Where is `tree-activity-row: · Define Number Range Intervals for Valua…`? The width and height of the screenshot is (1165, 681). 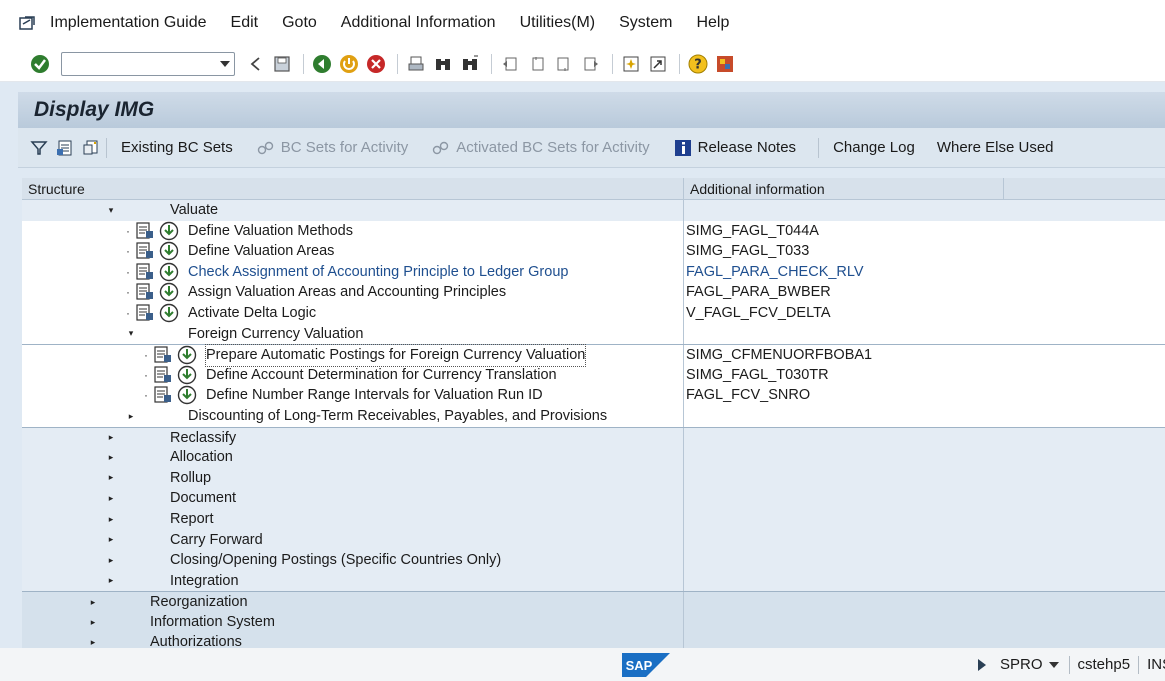
tree-activity-row: · Define Number Range Intervals for Valua… is located at coordinates (593, 395).